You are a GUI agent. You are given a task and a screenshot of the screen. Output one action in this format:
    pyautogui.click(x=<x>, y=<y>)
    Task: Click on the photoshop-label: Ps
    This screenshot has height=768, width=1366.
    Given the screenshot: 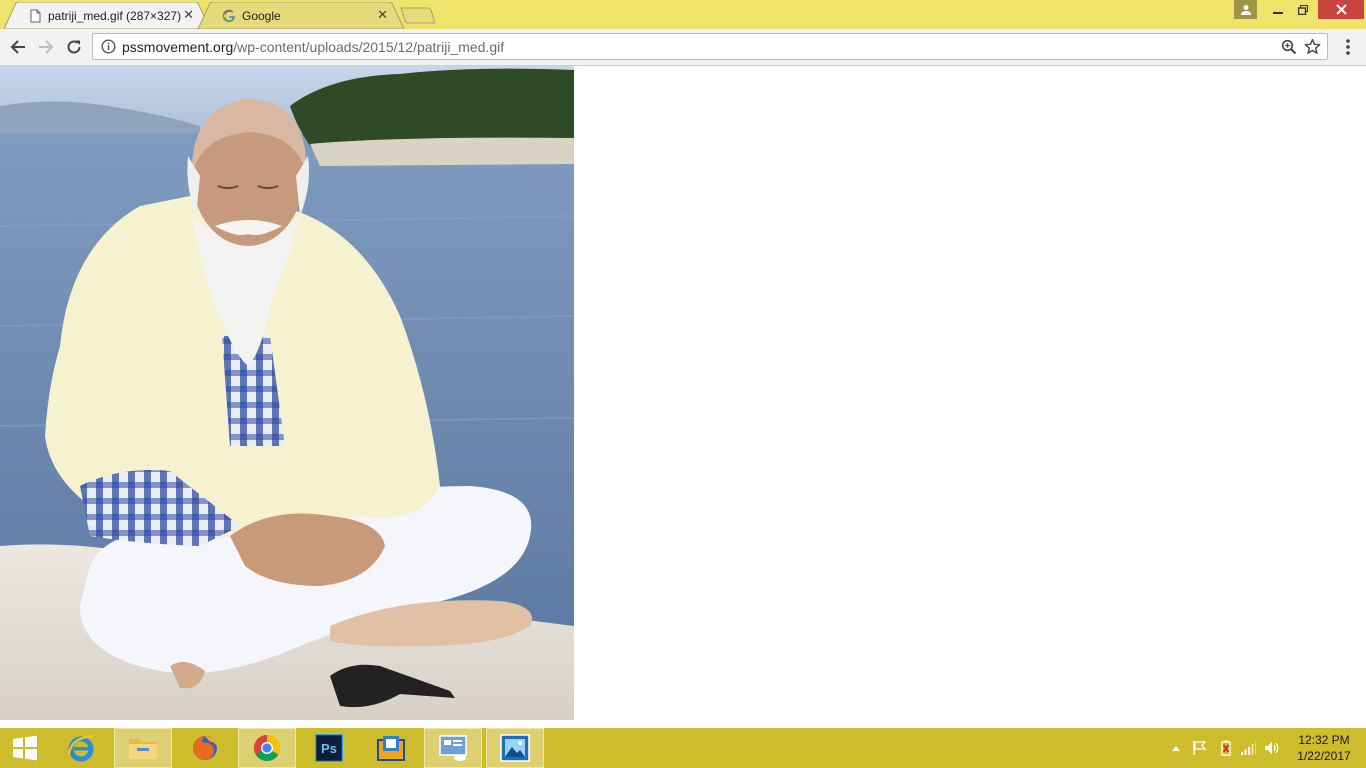 What is the action you would take?
    pyautogui.click(x=329, y=748)
    